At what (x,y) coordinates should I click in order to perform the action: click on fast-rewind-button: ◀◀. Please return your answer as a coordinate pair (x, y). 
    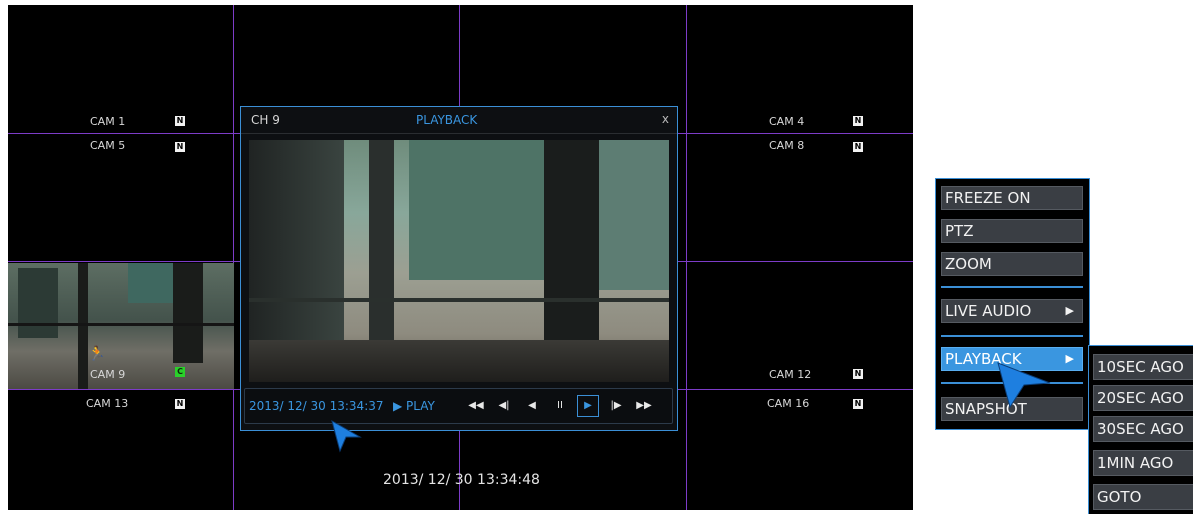
    Looking at the image, I should click on (476, 406).